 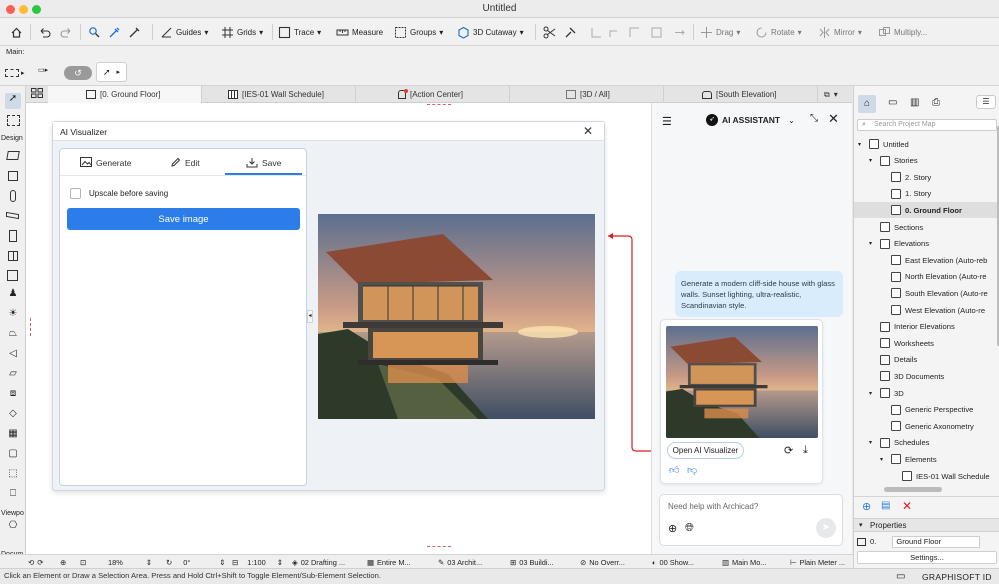 I want to click on roof-tool: ⏢, so click(x=13, y=336).